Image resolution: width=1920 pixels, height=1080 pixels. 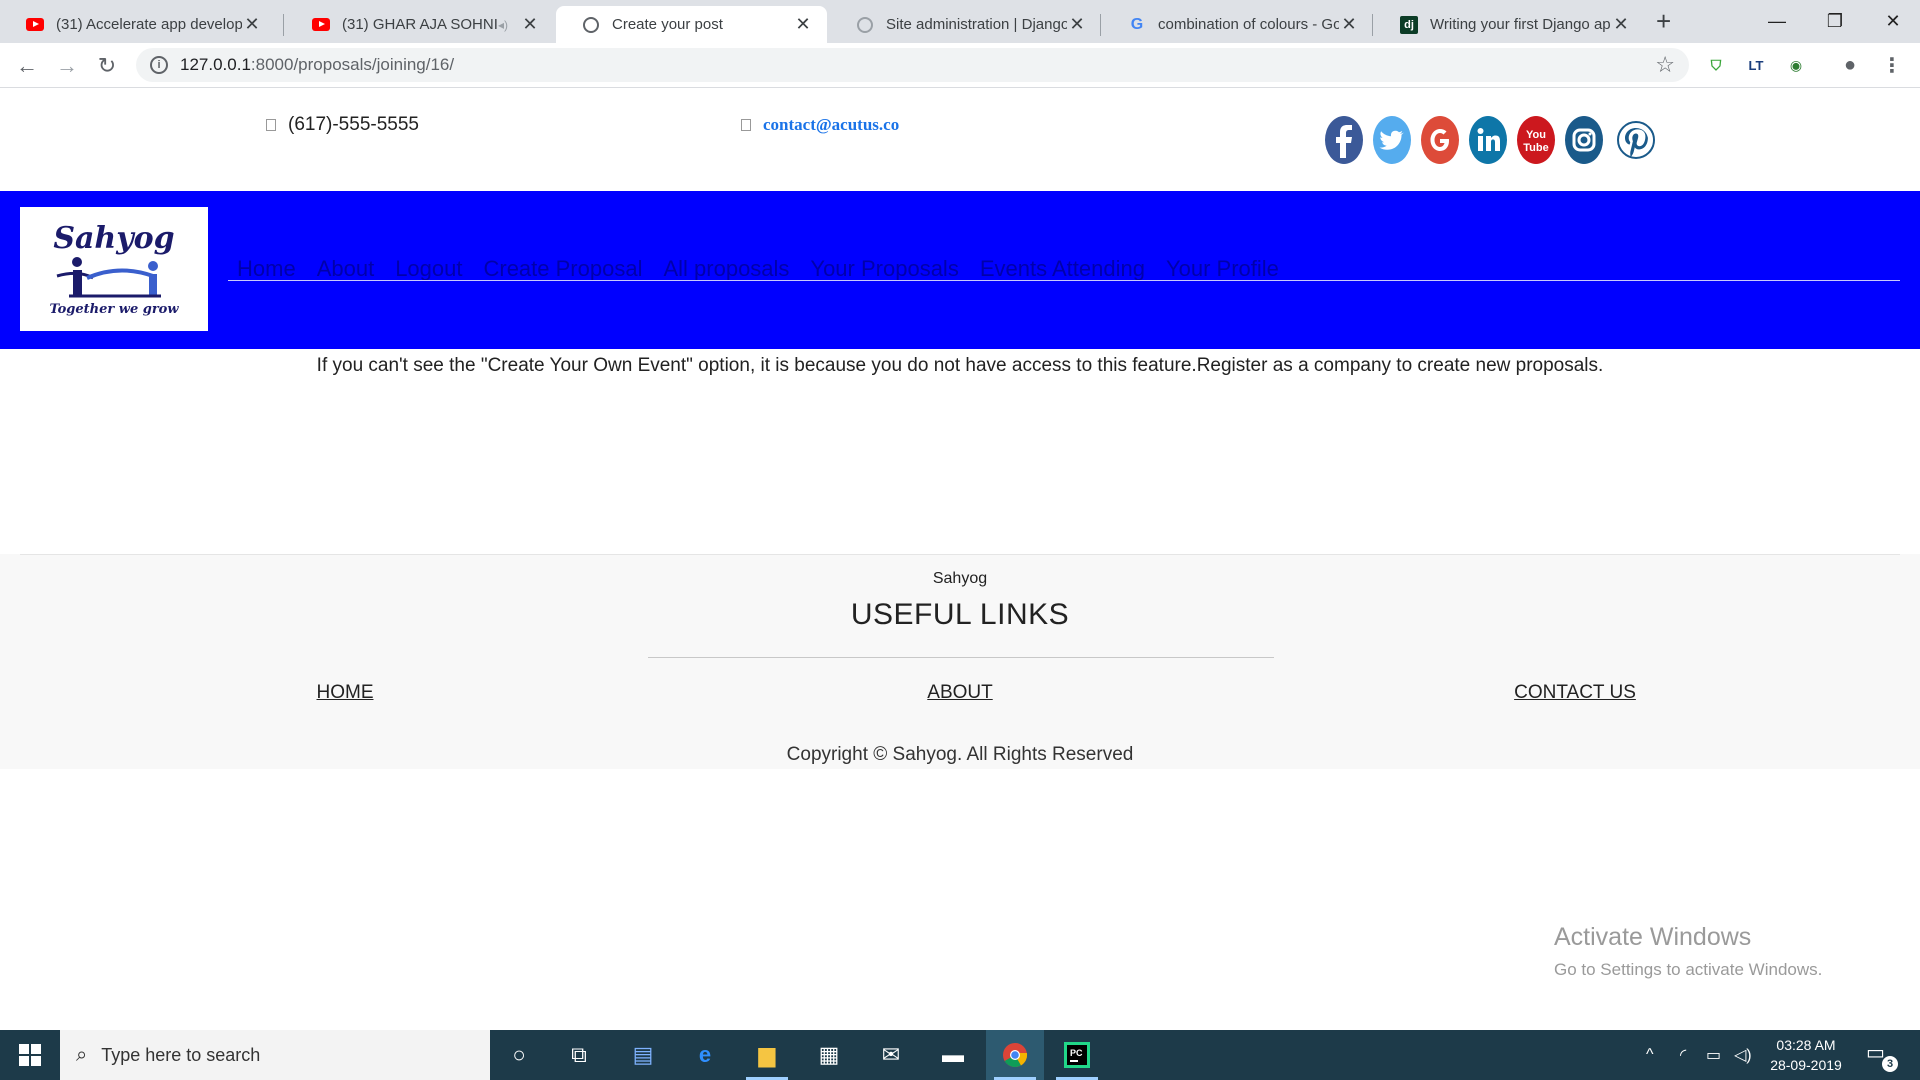 What do you see at coordinates (1520, 24) in the screenshot?
I see `tab-title: Writing your first Django app` at bounding box center [1520, 24].